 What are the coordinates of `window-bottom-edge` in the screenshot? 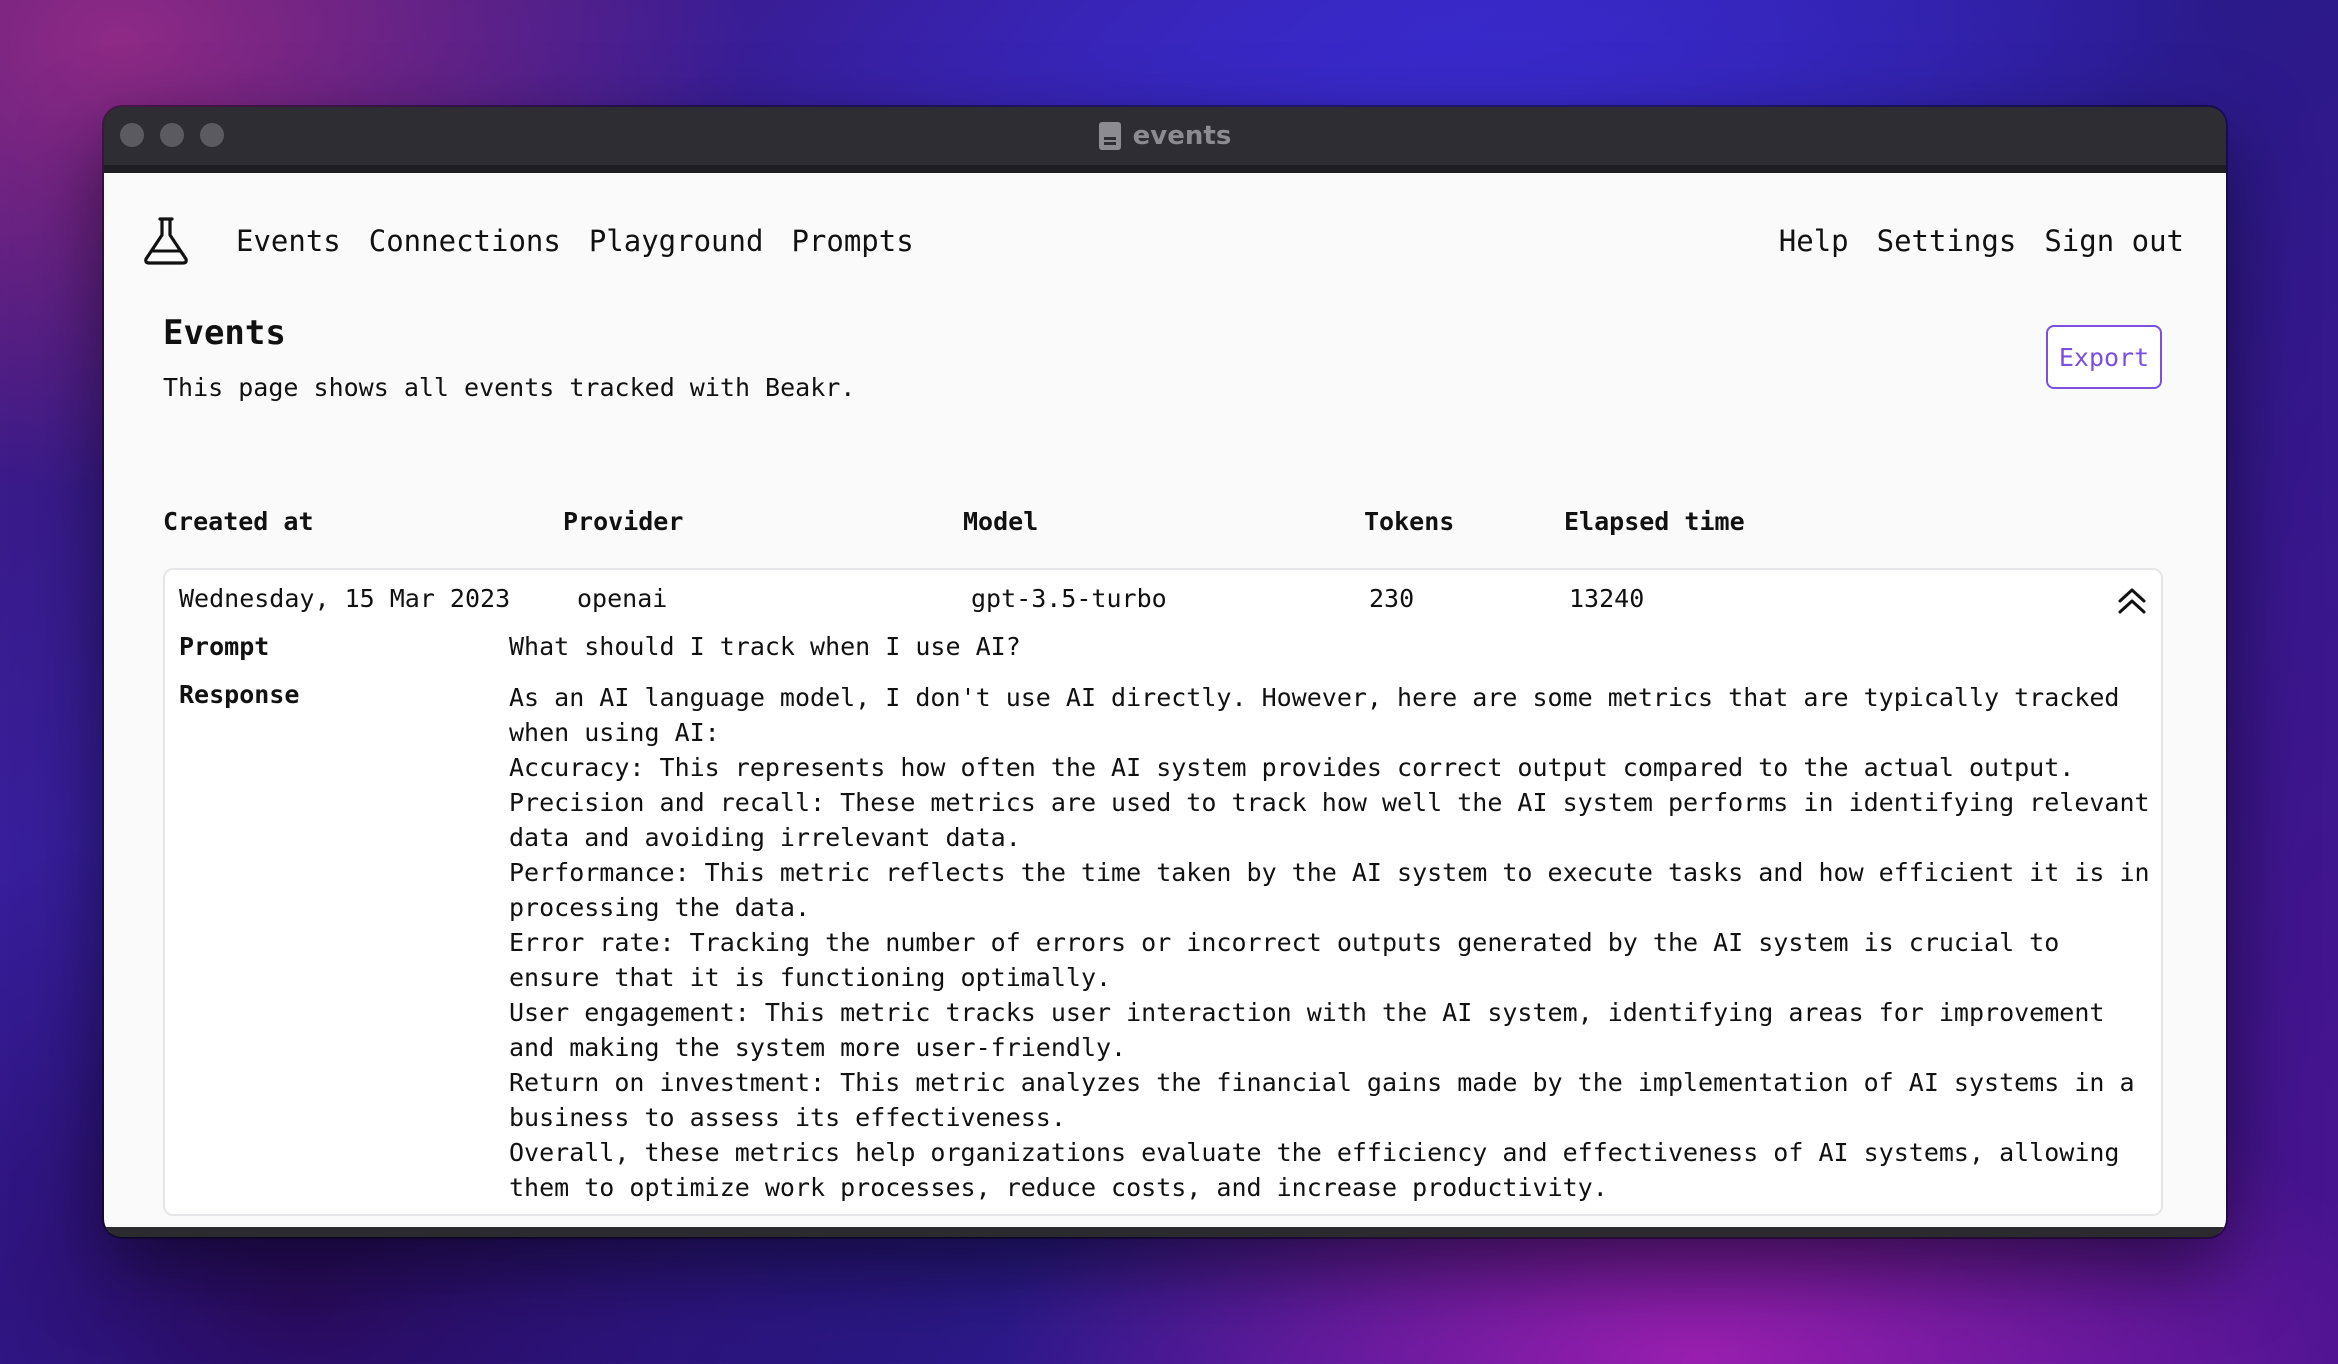 It's located at (1165, 1232).